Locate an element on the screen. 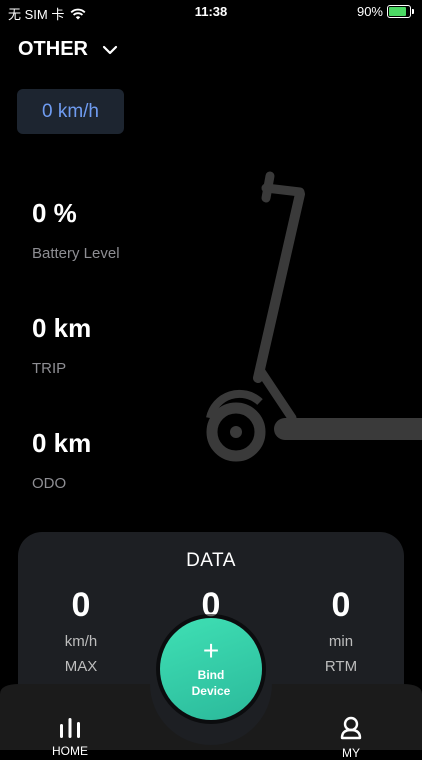 Image resolution: width=422 pixels, height=760 pixels. bar-chart-icon is located at coordinates (70, 728).